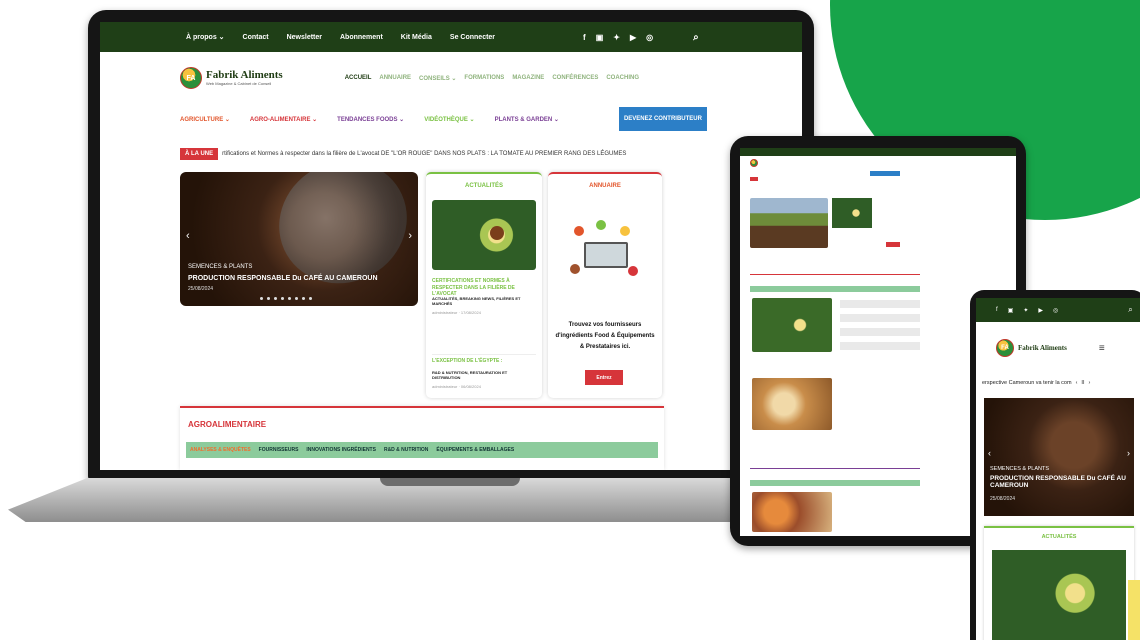 The width and height of the screenshot is (1140, 640). I want to click on phone-facebook-icon: f, so click(997, 310).